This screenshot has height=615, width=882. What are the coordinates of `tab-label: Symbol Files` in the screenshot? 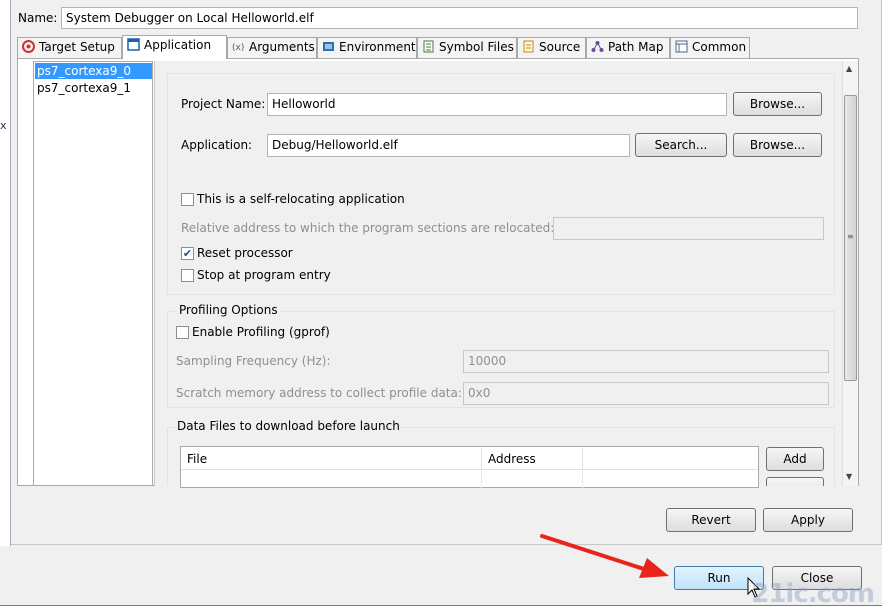 It's located at (476, 47).